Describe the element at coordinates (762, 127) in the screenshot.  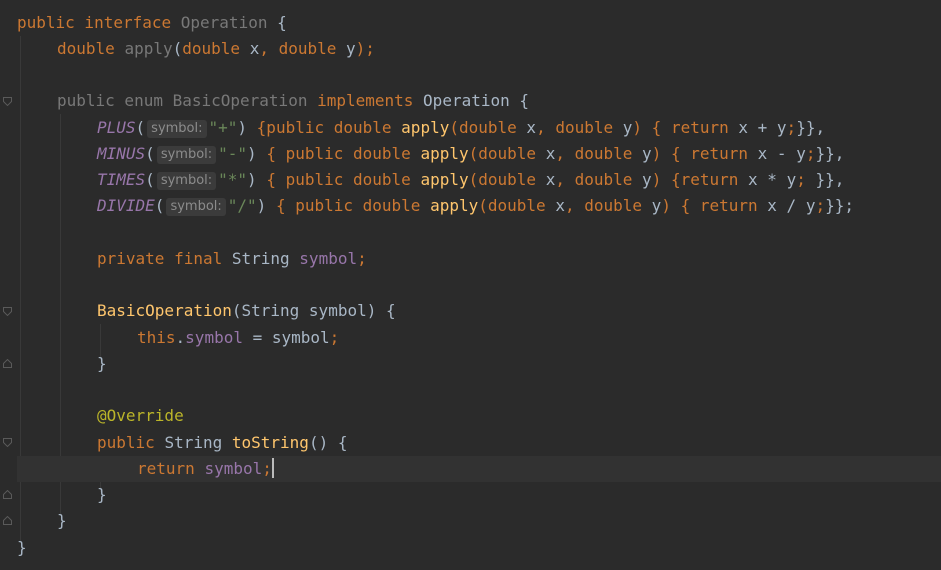
I see `expression: x + y` at that location.